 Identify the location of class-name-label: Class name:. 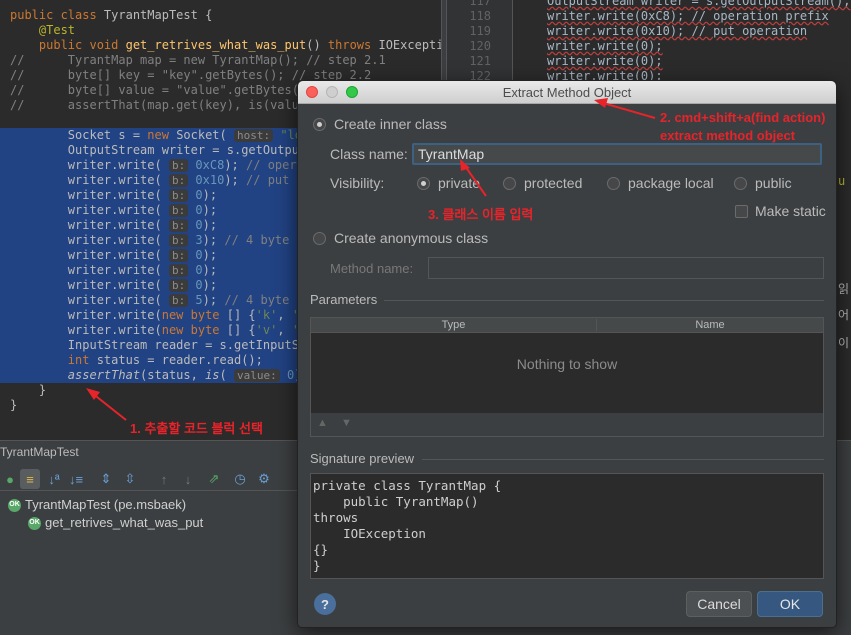
(369, 154).